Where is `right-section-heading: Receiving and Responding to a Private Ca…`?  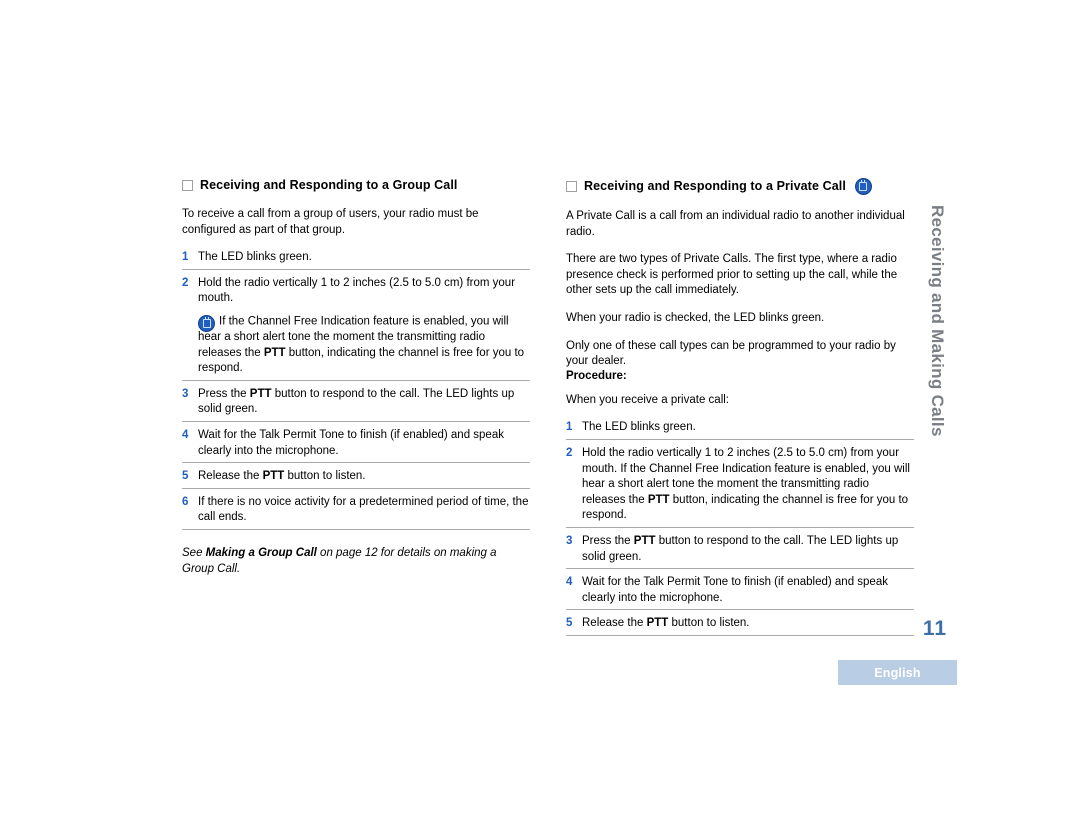 right-section-heading: Receiving and Responding to a Private Ca… is located at coordinates (740, 186).